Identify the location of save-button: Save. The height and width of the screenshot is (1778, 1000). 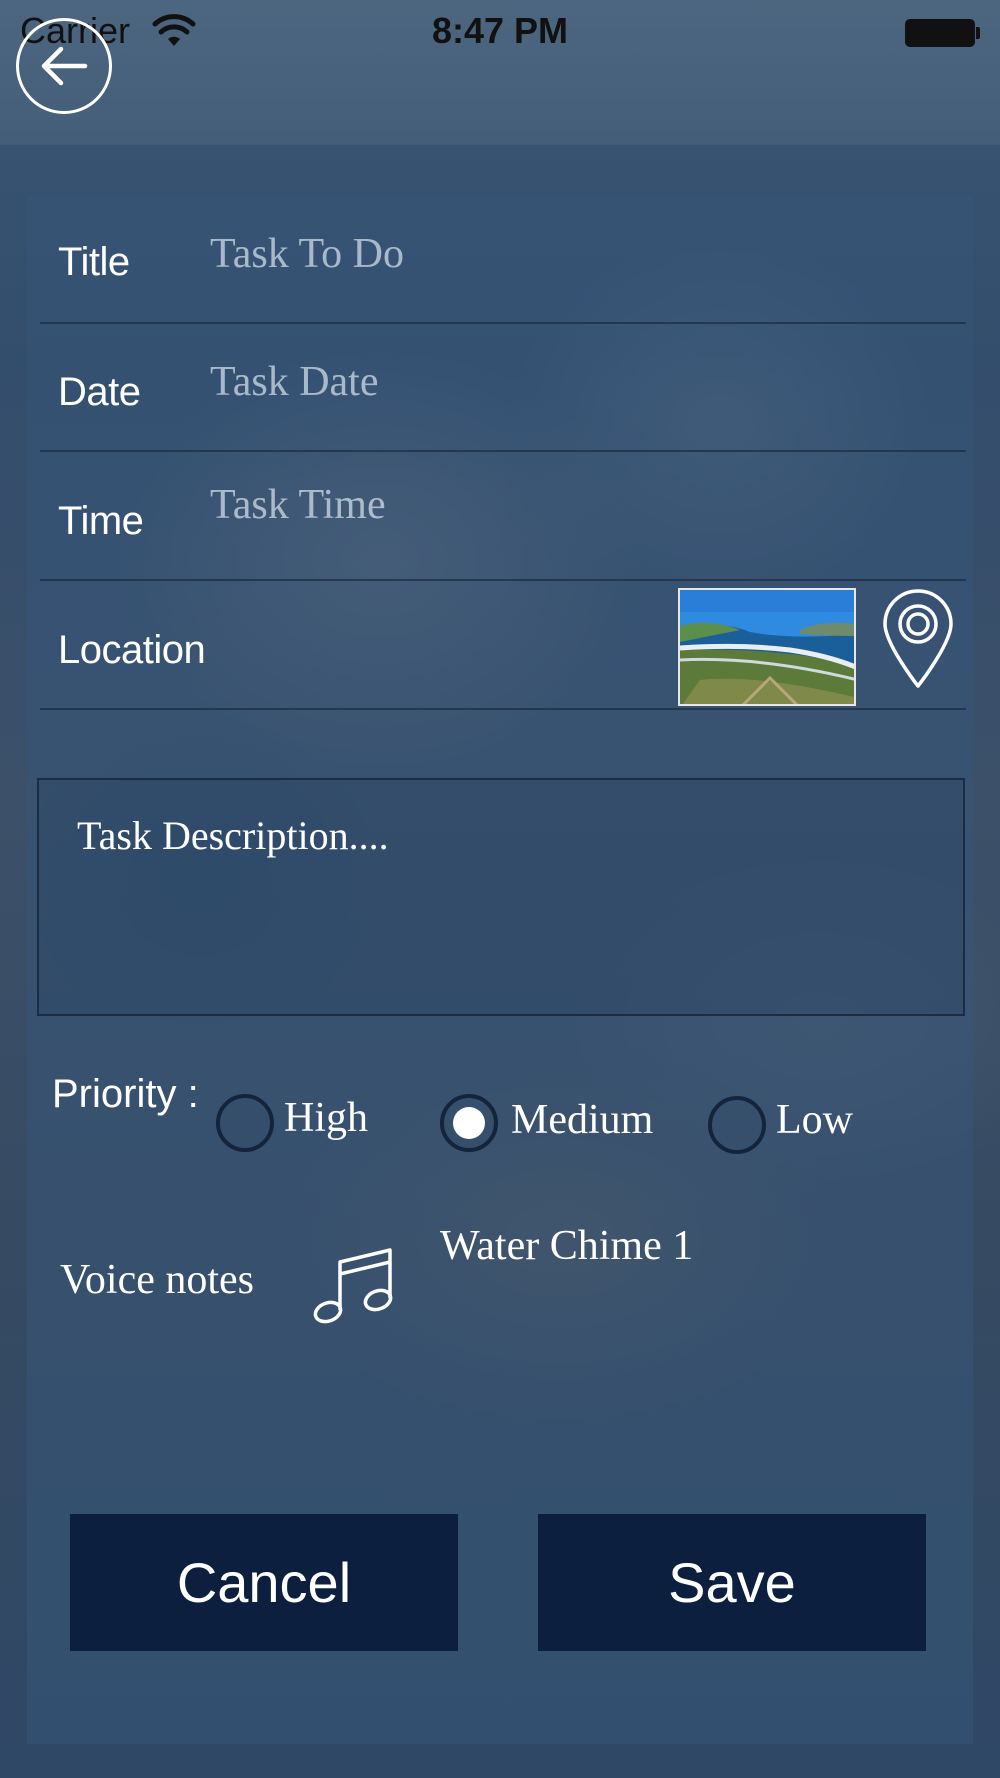
(732, 1582).